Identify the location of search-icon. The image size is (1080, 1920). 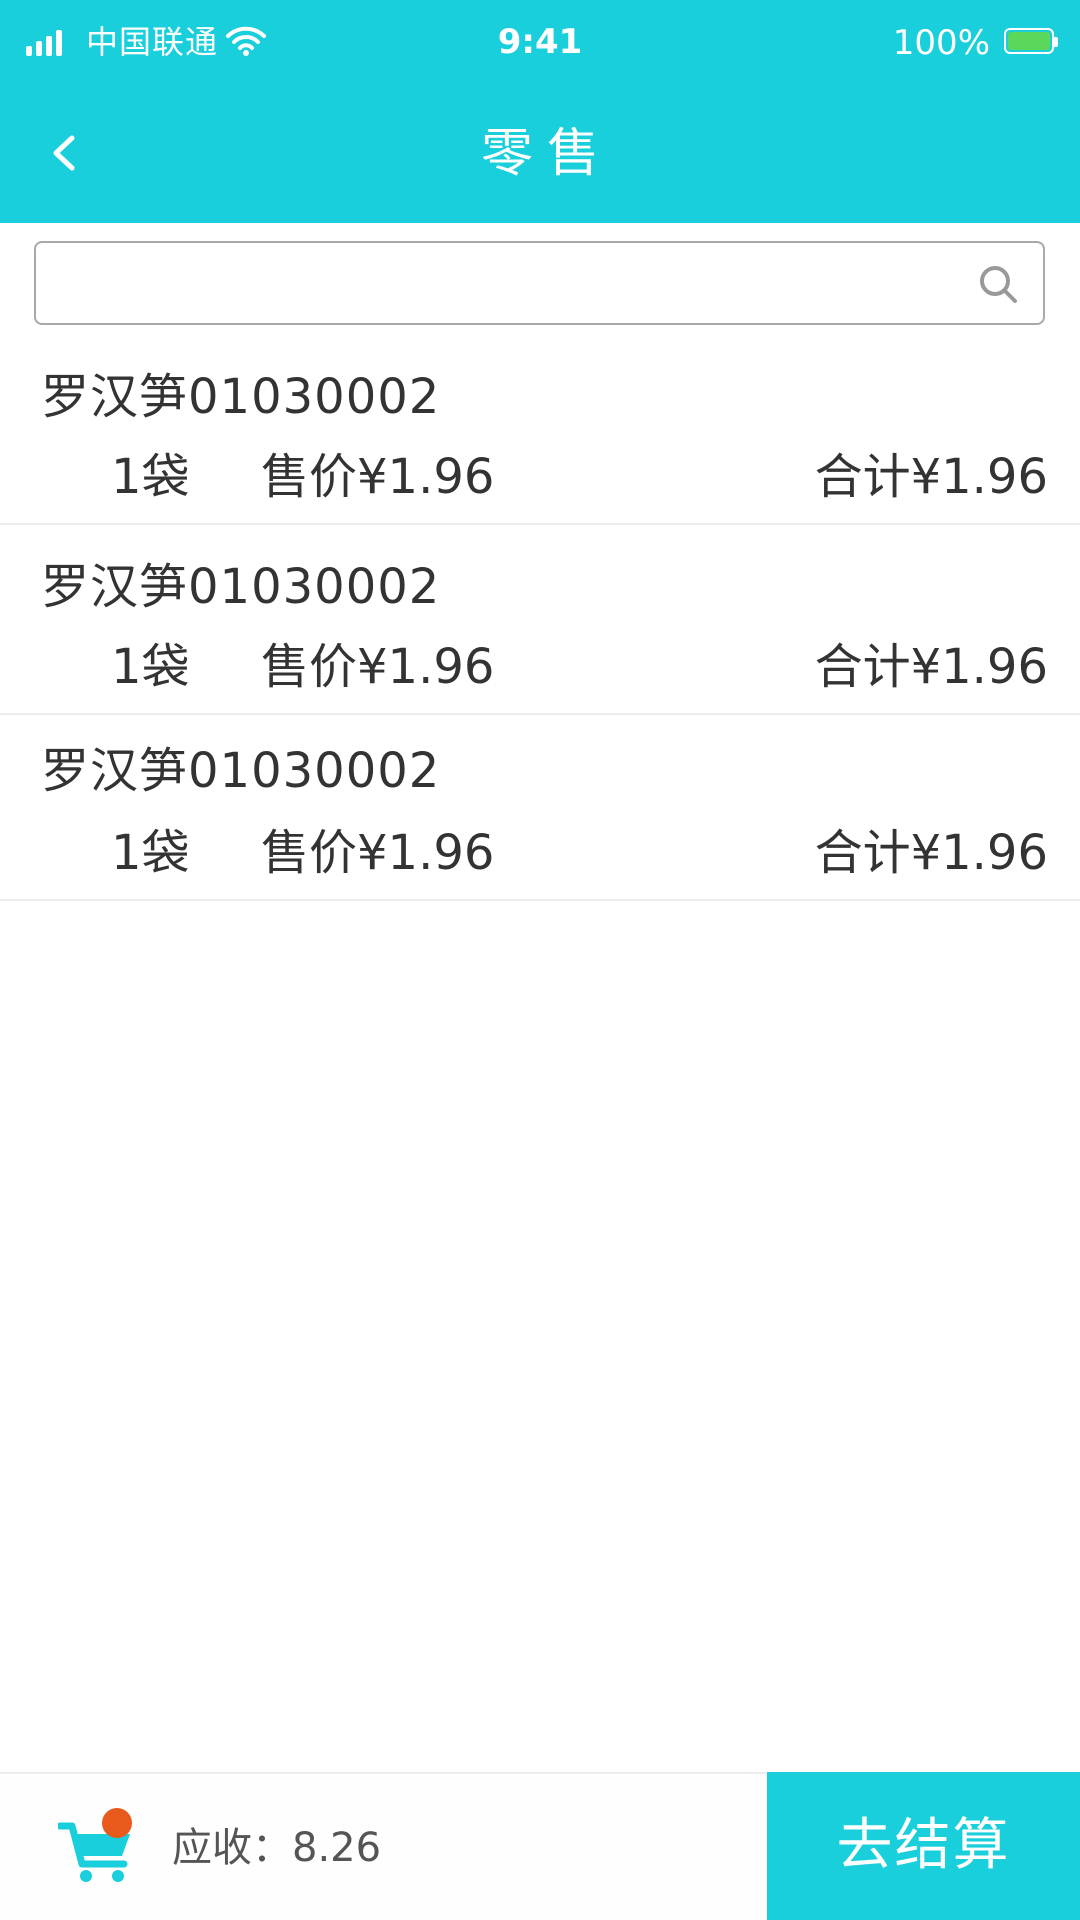
(998, 284).